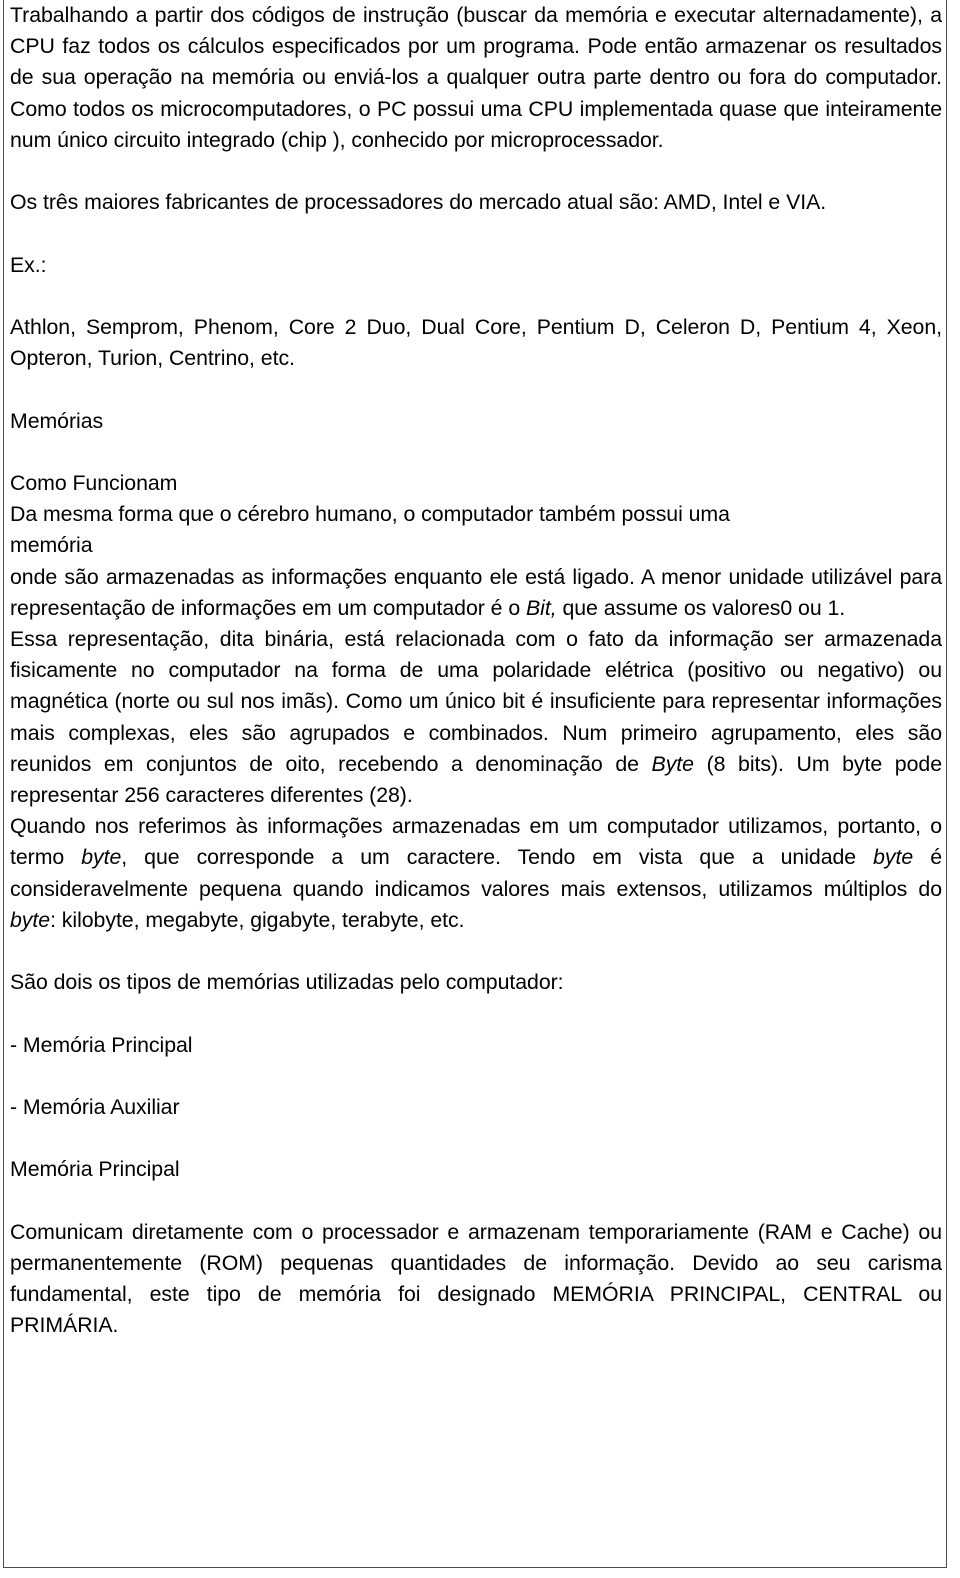 This screenshot has height=1578, width=960. What do you see at coordinates (28, 264) in the screenshot?
I see `paragraph-exemplo-label: Ex.:` at bounding box center [28, 264].